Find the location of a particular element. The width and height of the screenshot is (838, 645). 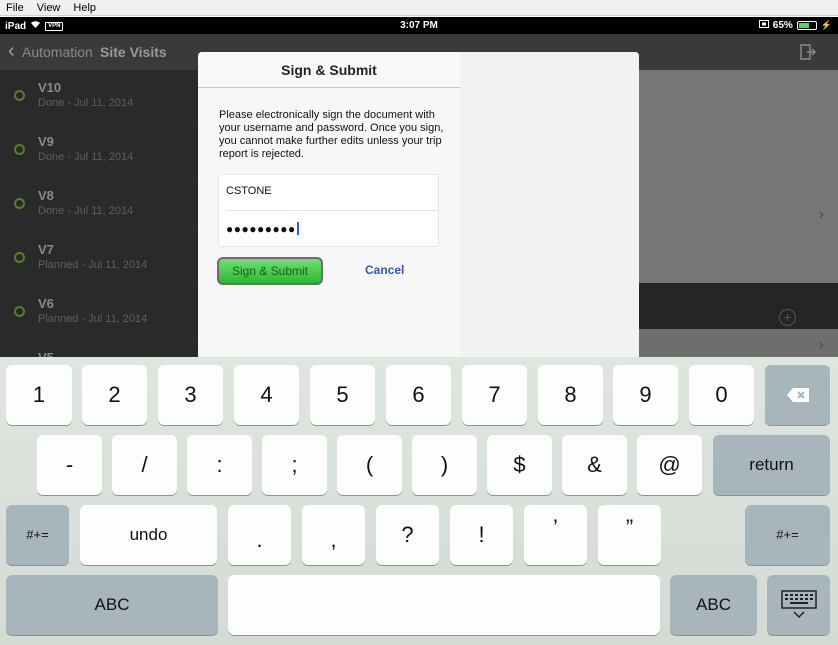

exit-icon is located at coordinates (808, 52).